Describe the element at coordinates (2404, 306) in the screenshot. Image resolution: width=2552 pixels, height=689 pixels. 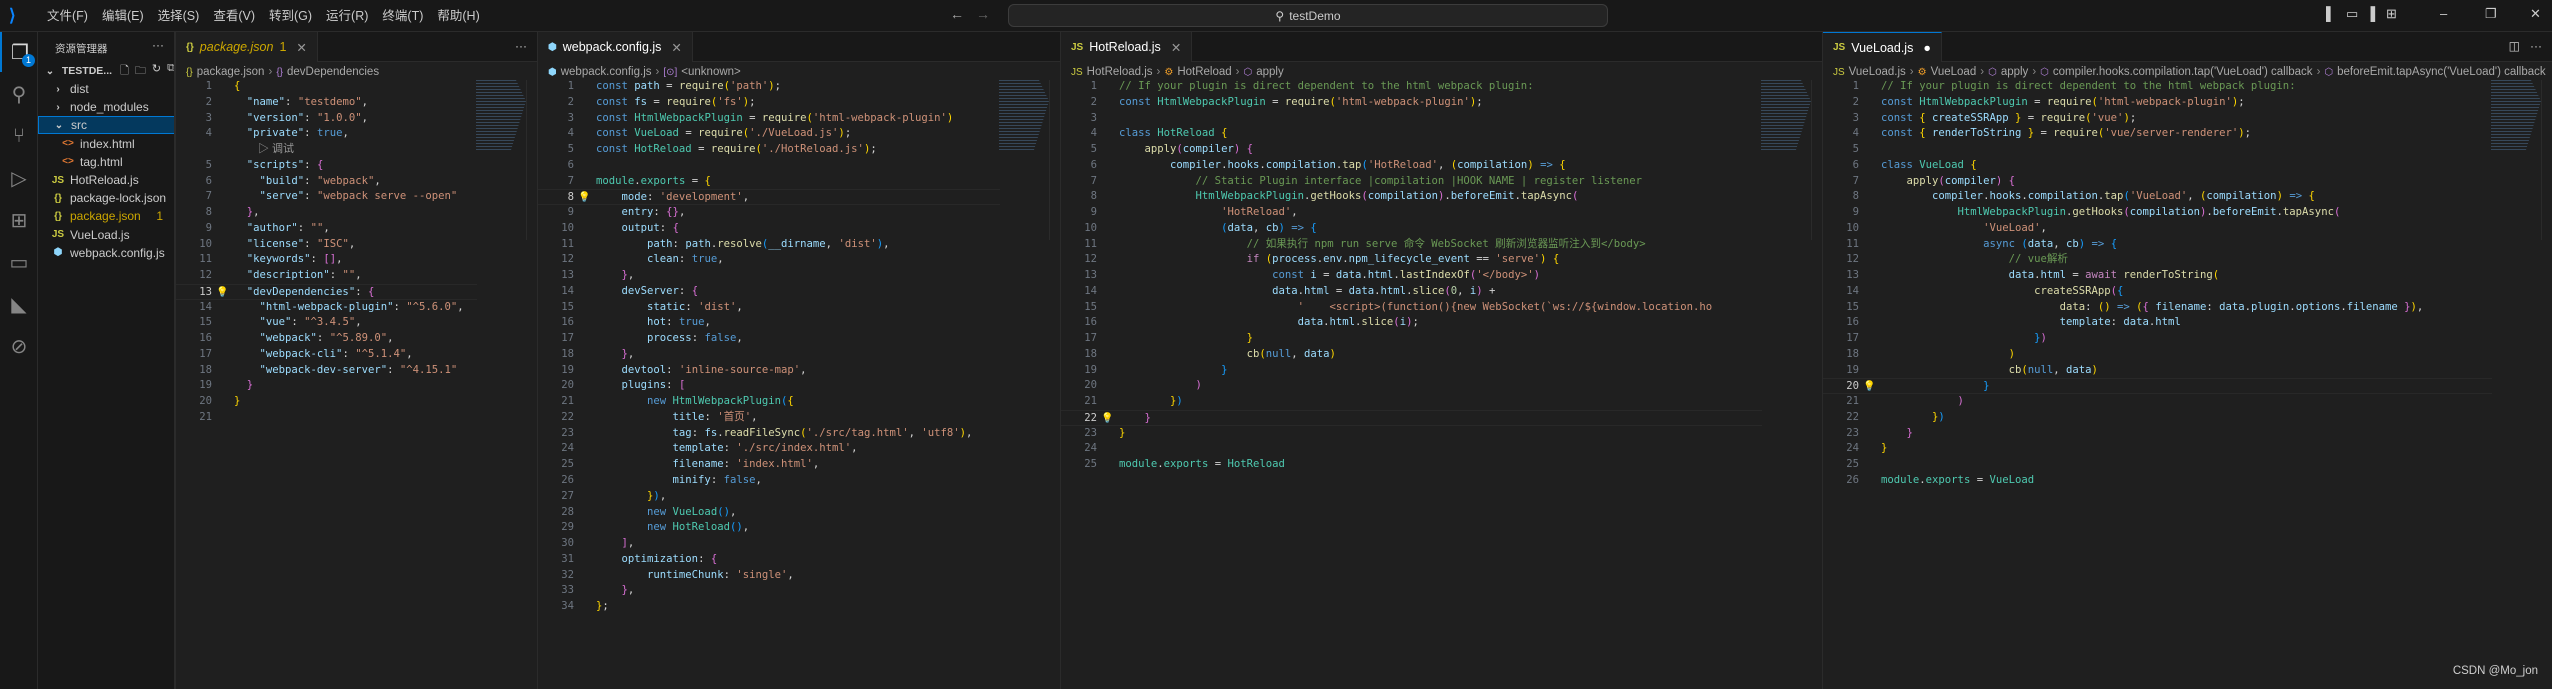
I see `code-token: }` at that location.